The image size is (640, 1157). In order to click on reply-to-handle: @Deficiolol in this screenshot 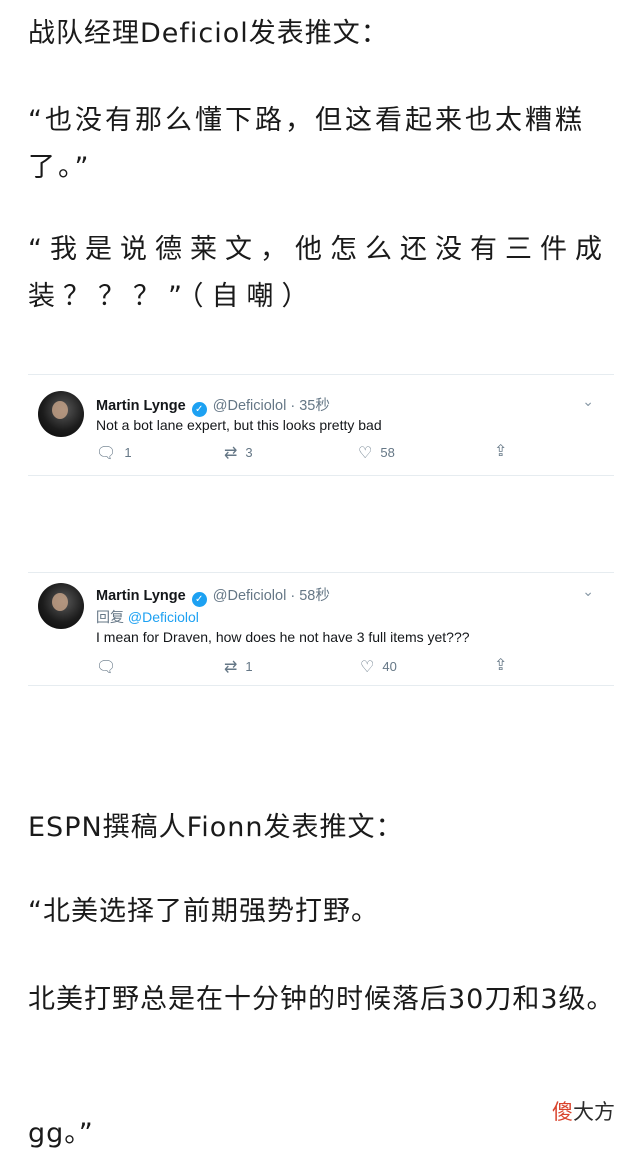, I will do `click(163, 617)`.